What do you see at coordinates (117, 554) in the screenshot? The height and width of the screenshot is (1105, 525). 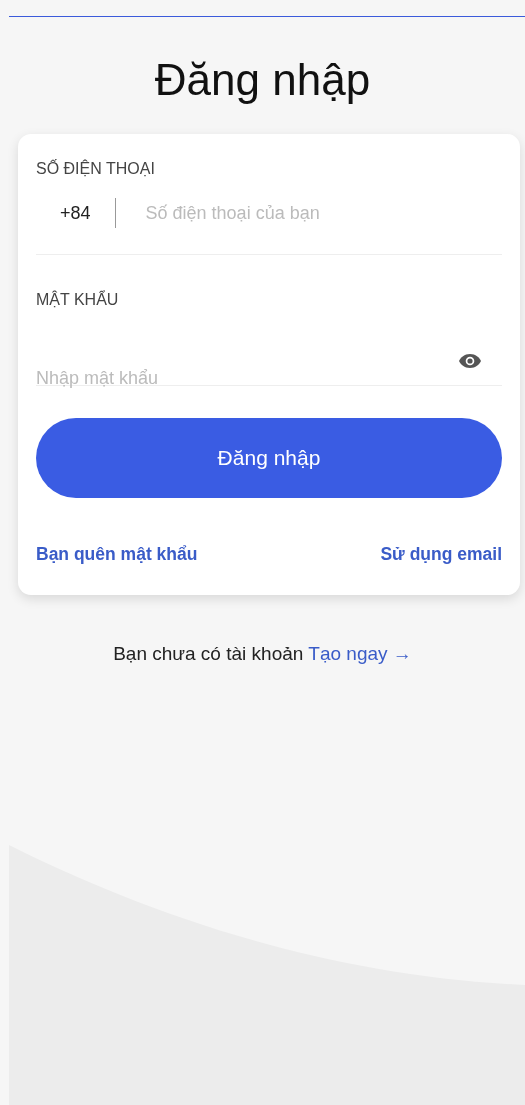 I see `text-link: Bạn quên mật khẩu` at bounding box center [117, 554].